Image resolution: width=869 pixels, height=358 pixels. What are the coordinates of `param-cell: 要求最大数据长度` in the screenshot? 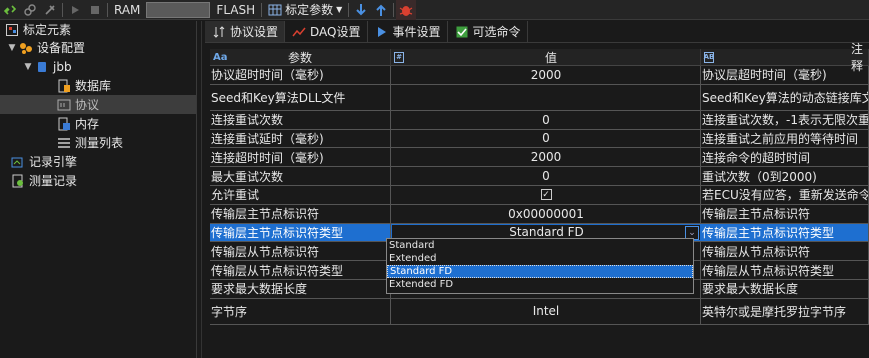 It's located at (300, 288).